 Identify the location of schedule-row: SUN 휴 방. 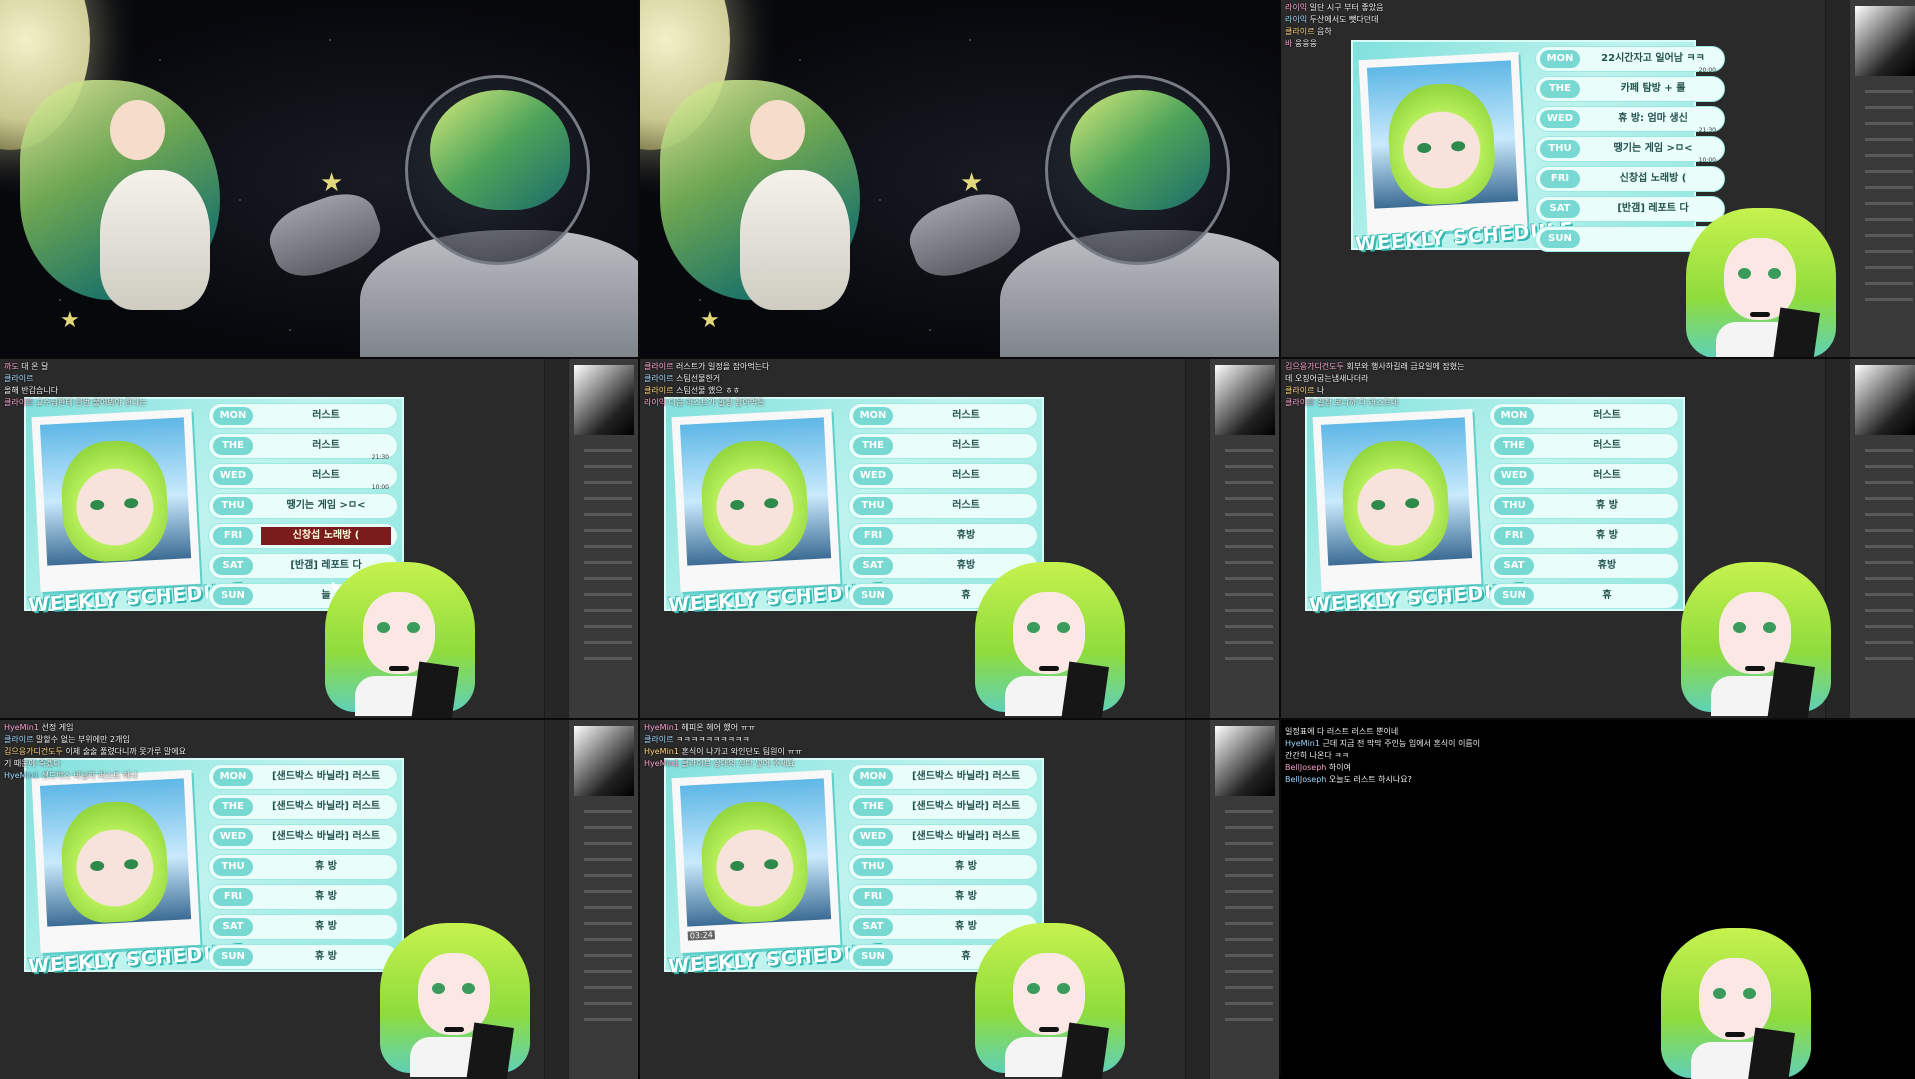
(303, 957).